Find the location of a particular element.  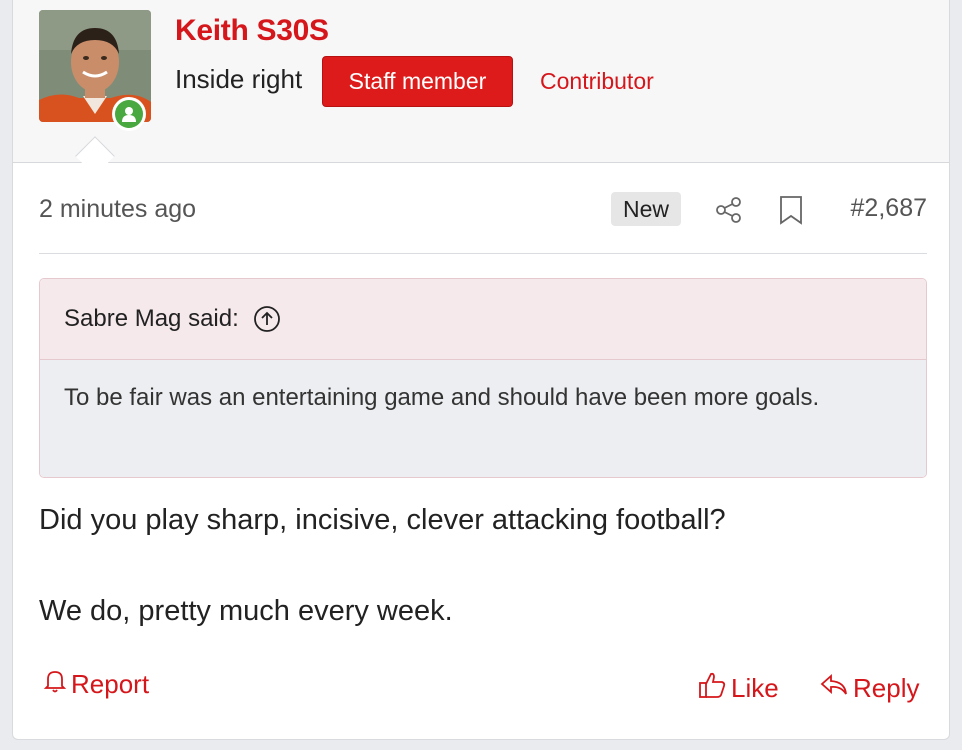

bell-icon is located at coordinates (57, 684).